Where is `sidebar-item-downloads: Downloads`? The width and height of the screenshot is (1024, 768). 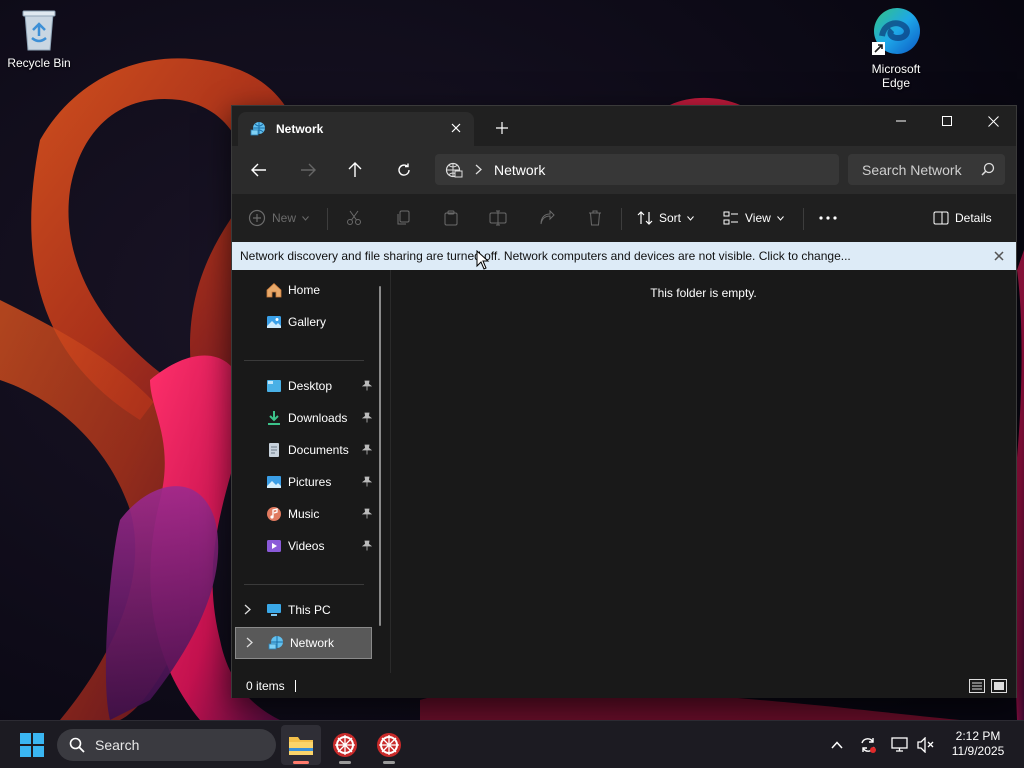
sidebar-item-downloads: Downloads is located at coordinates (303, 418).